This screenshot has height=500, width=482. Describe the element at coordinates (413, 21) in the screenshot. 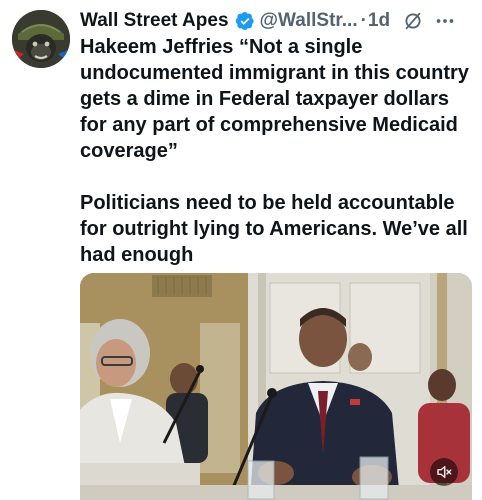

I see `grok-icon` at that location.